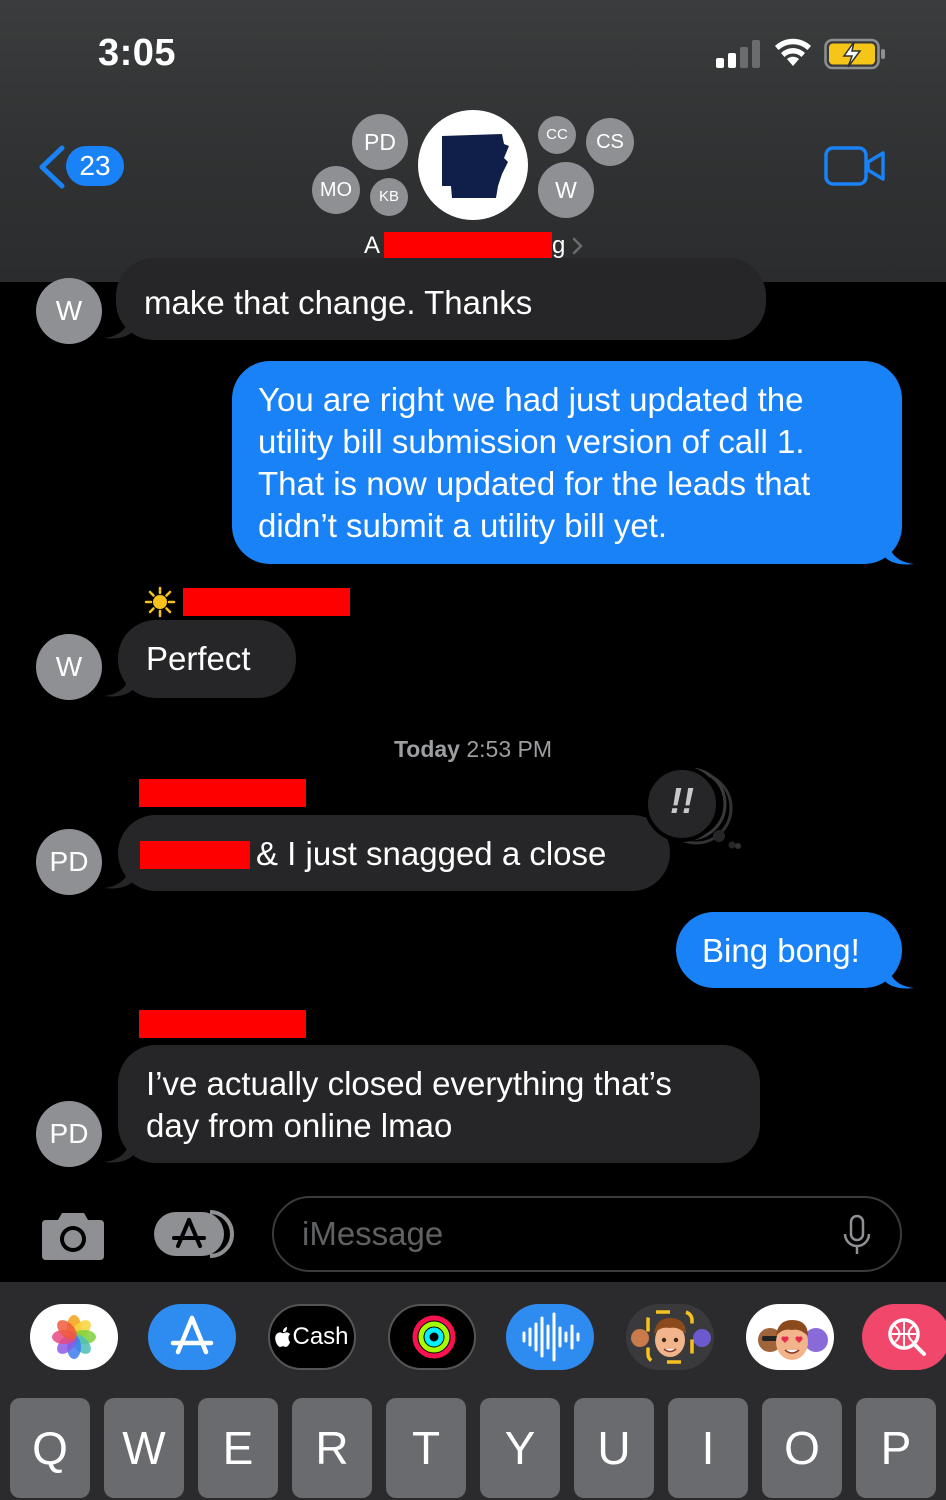  Describe the element at coordinates (578, 246) in the screenshot. I see `chevron-right-icon` at that location.